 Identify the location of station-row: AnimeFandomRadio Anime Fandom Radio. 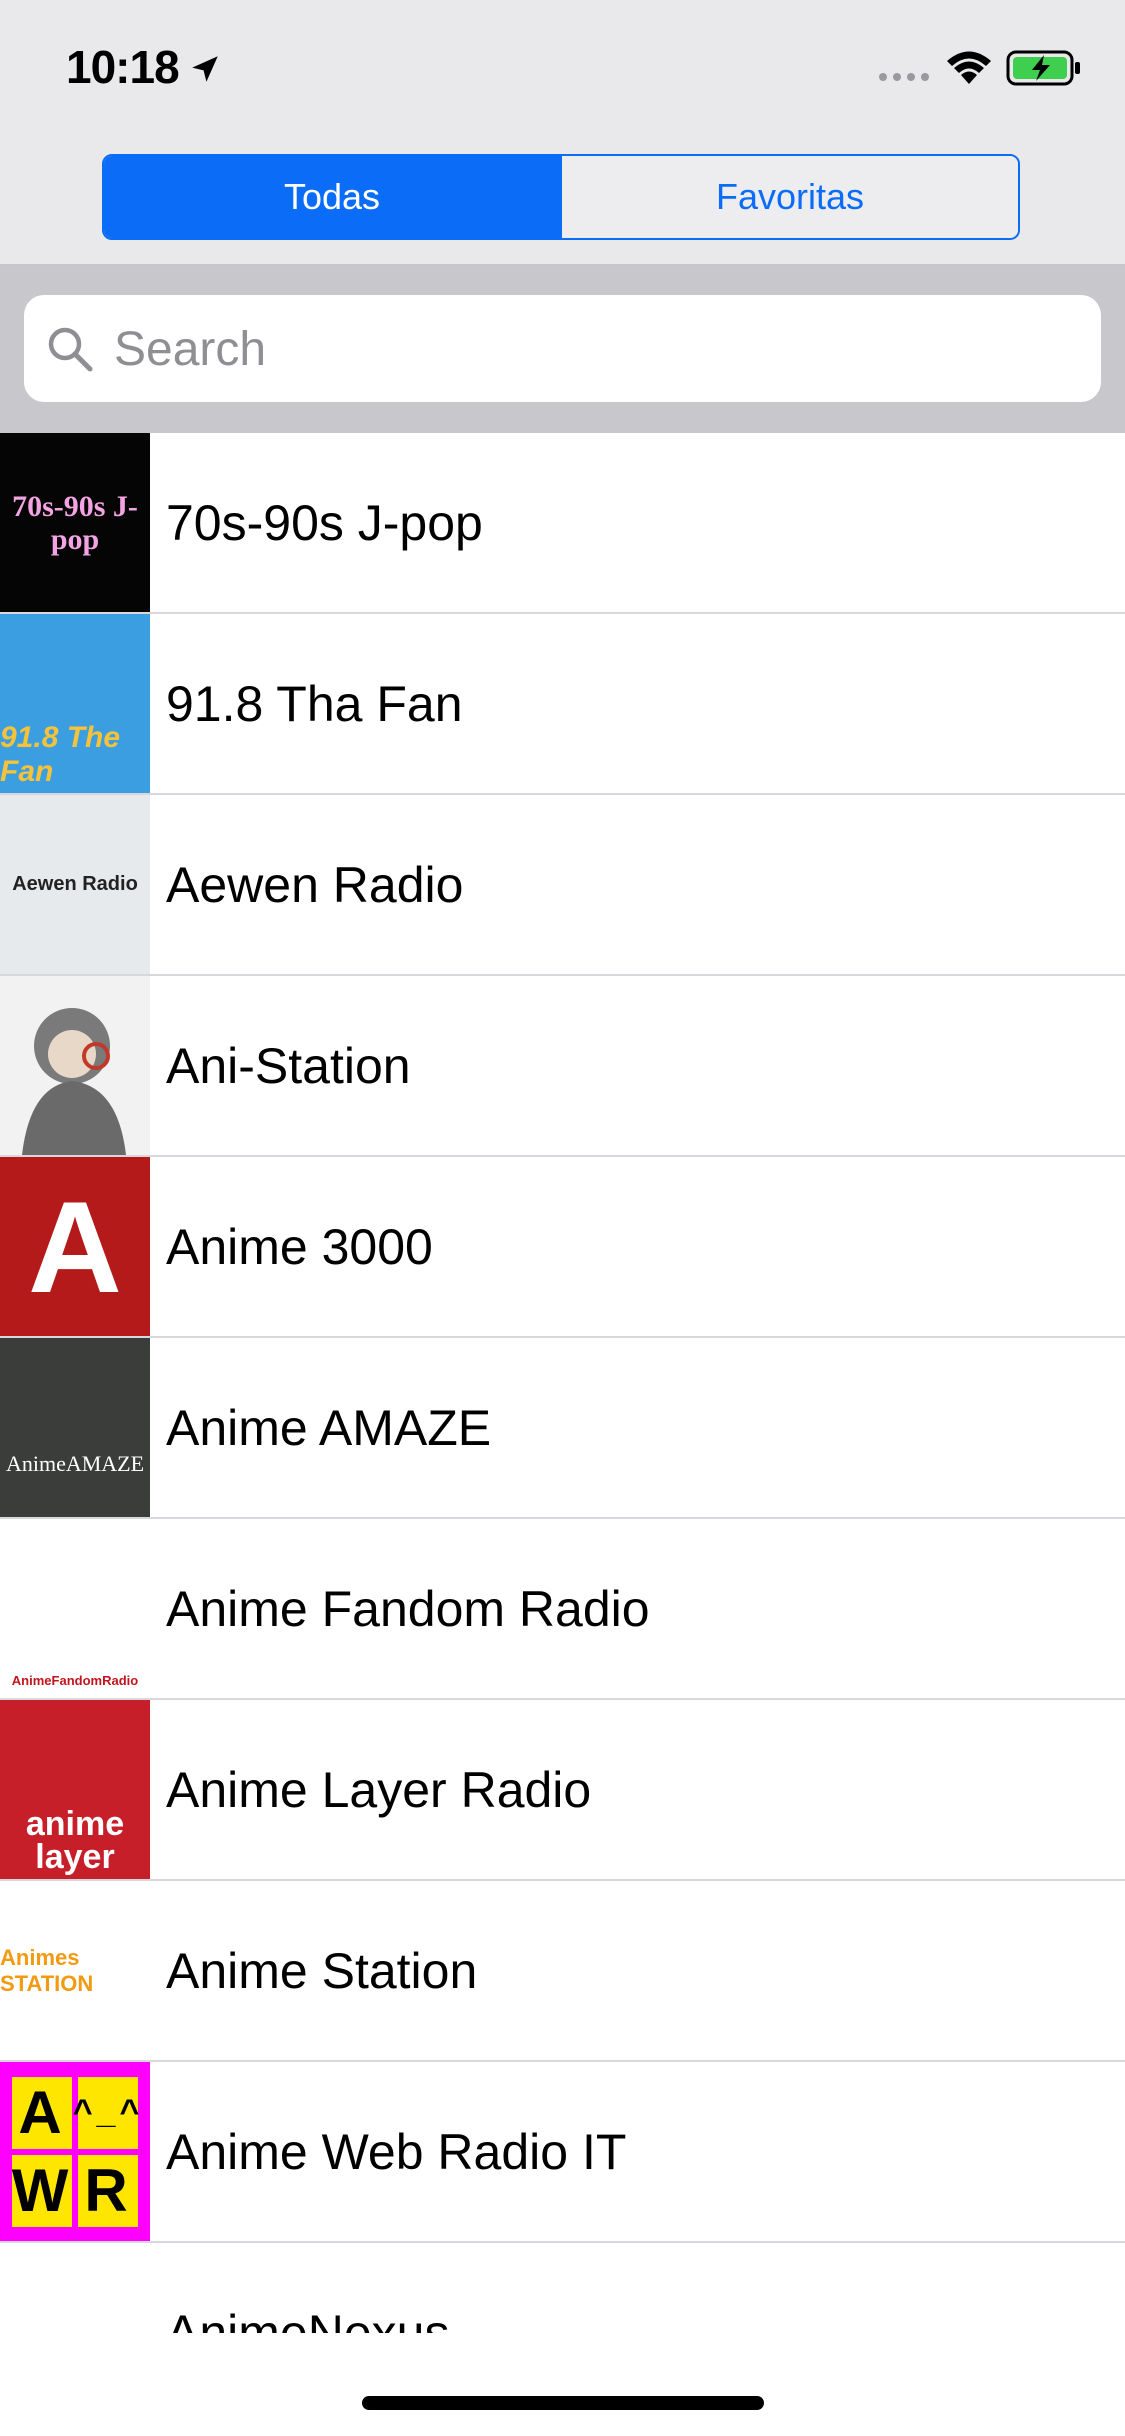
(562, 1609).